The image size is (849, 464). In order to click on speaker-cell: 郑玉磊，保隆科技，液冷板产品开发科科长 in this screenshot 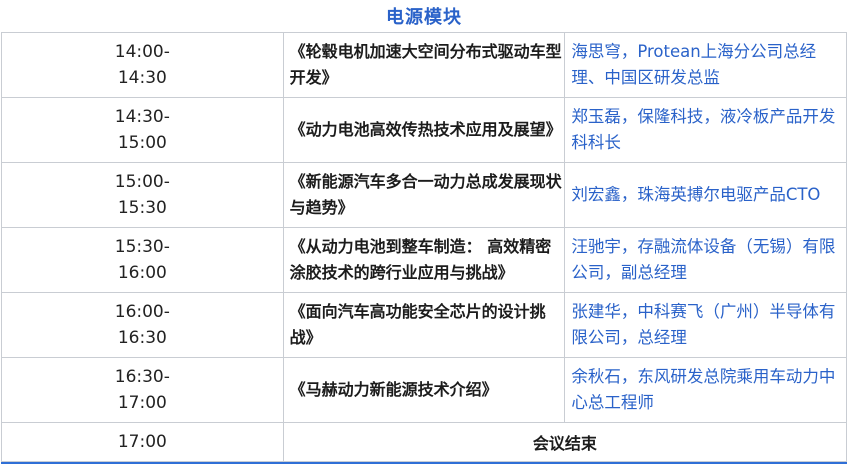, I will do `click(705, 130)`.